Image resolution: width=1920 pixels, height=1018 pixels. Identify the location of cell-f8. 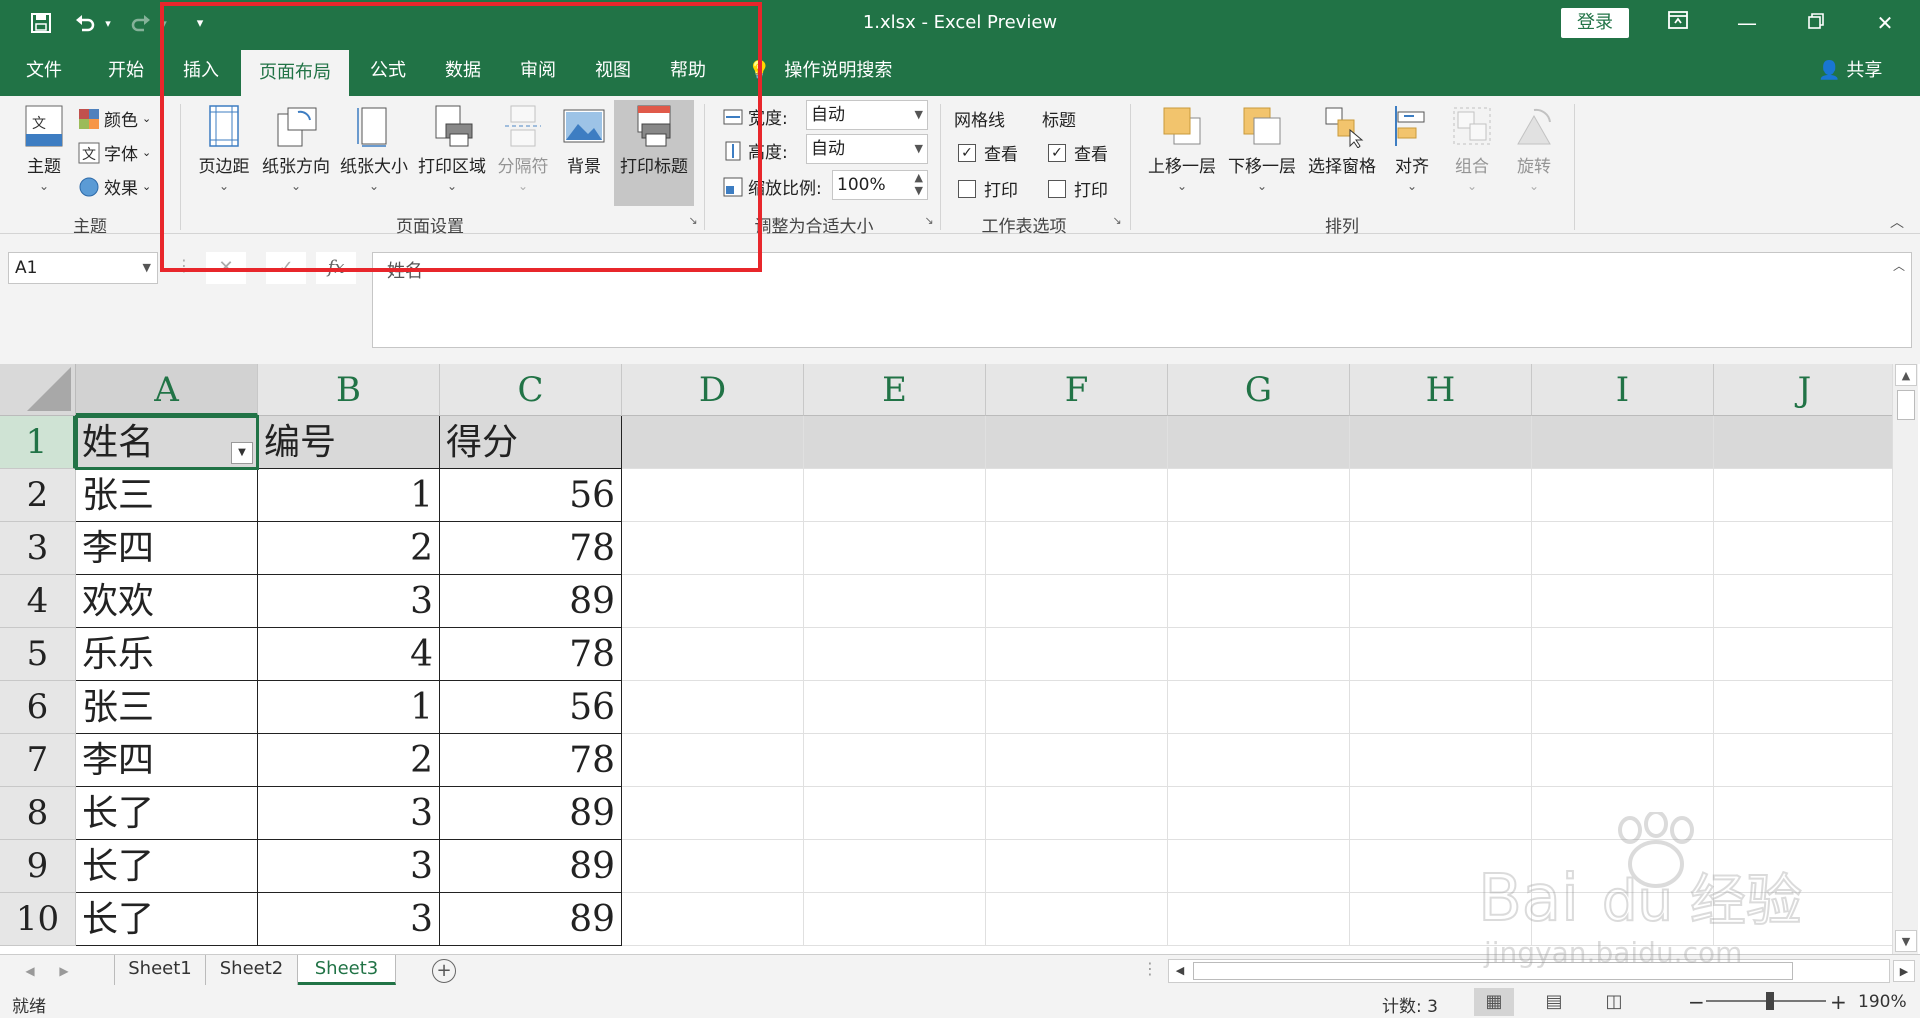
(1077, 813).